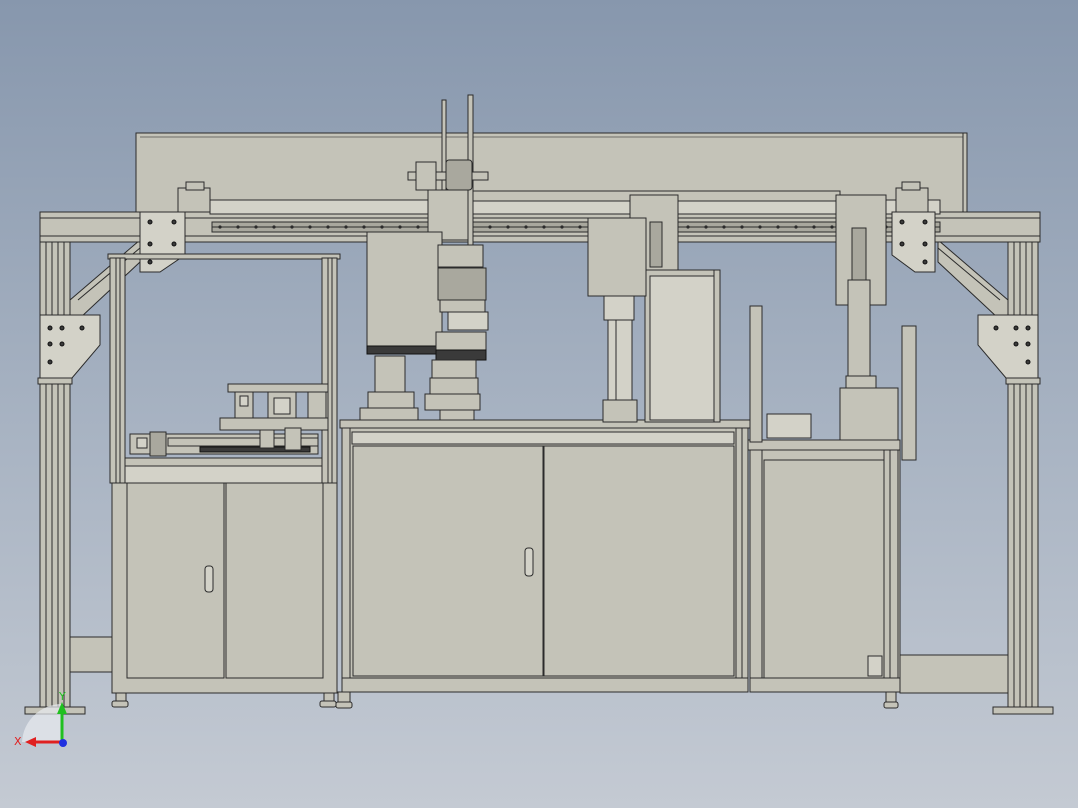 The height and width of the screenshot is (808, 1078). What do you see at coordinates (229, 420) in the screenshot?
I see `left-station-fixture` at bounding box center [229, 420].